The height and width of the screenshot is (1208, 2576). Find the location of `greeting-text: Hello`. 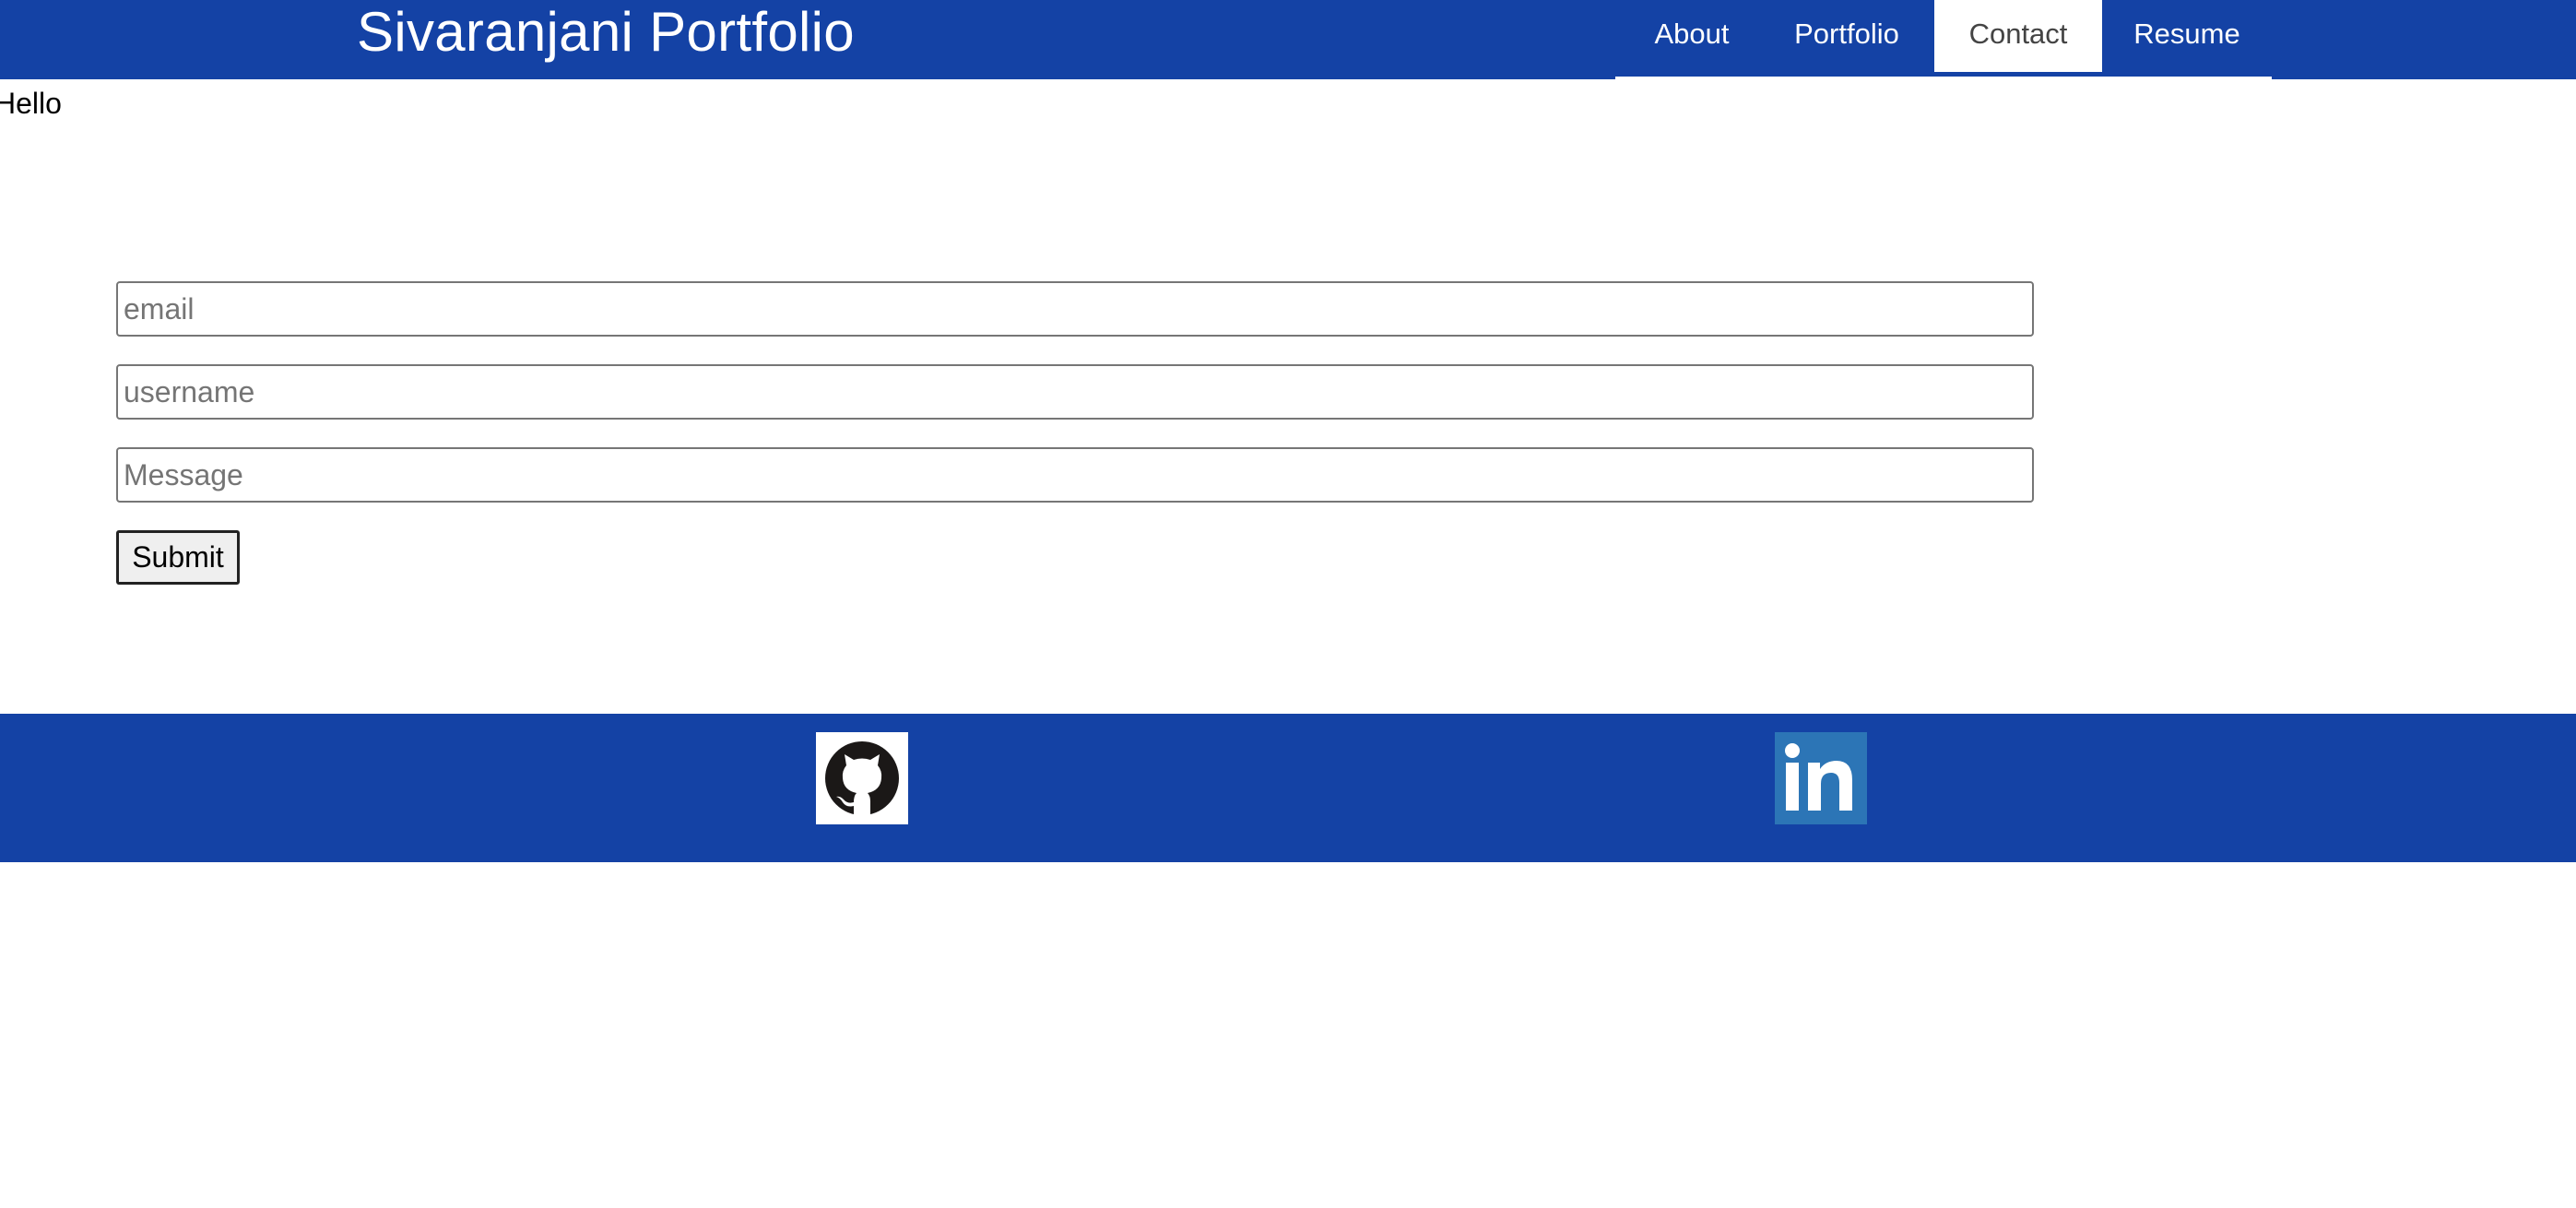

greeting-text: Hello is located at coordinates (31, 103).